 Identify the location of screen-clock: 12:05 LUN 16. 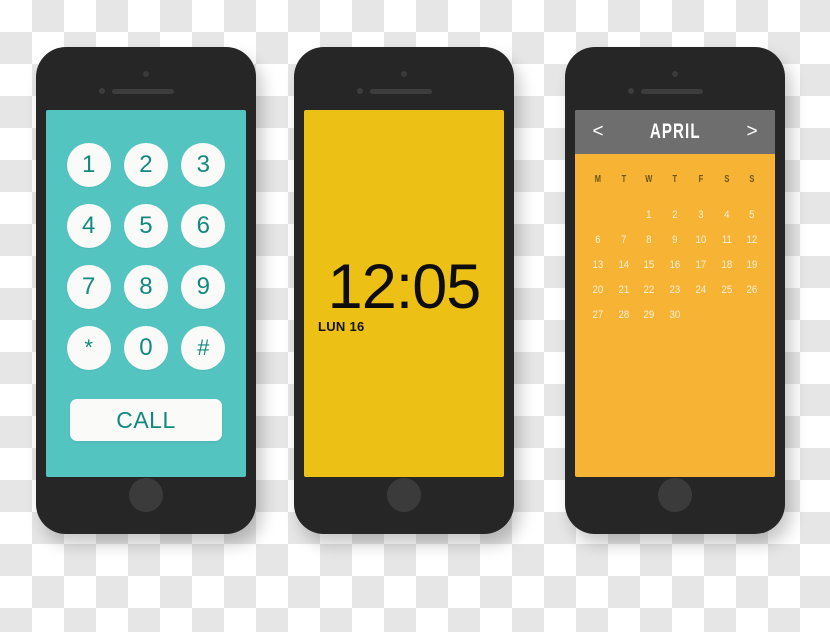
(404, 293).